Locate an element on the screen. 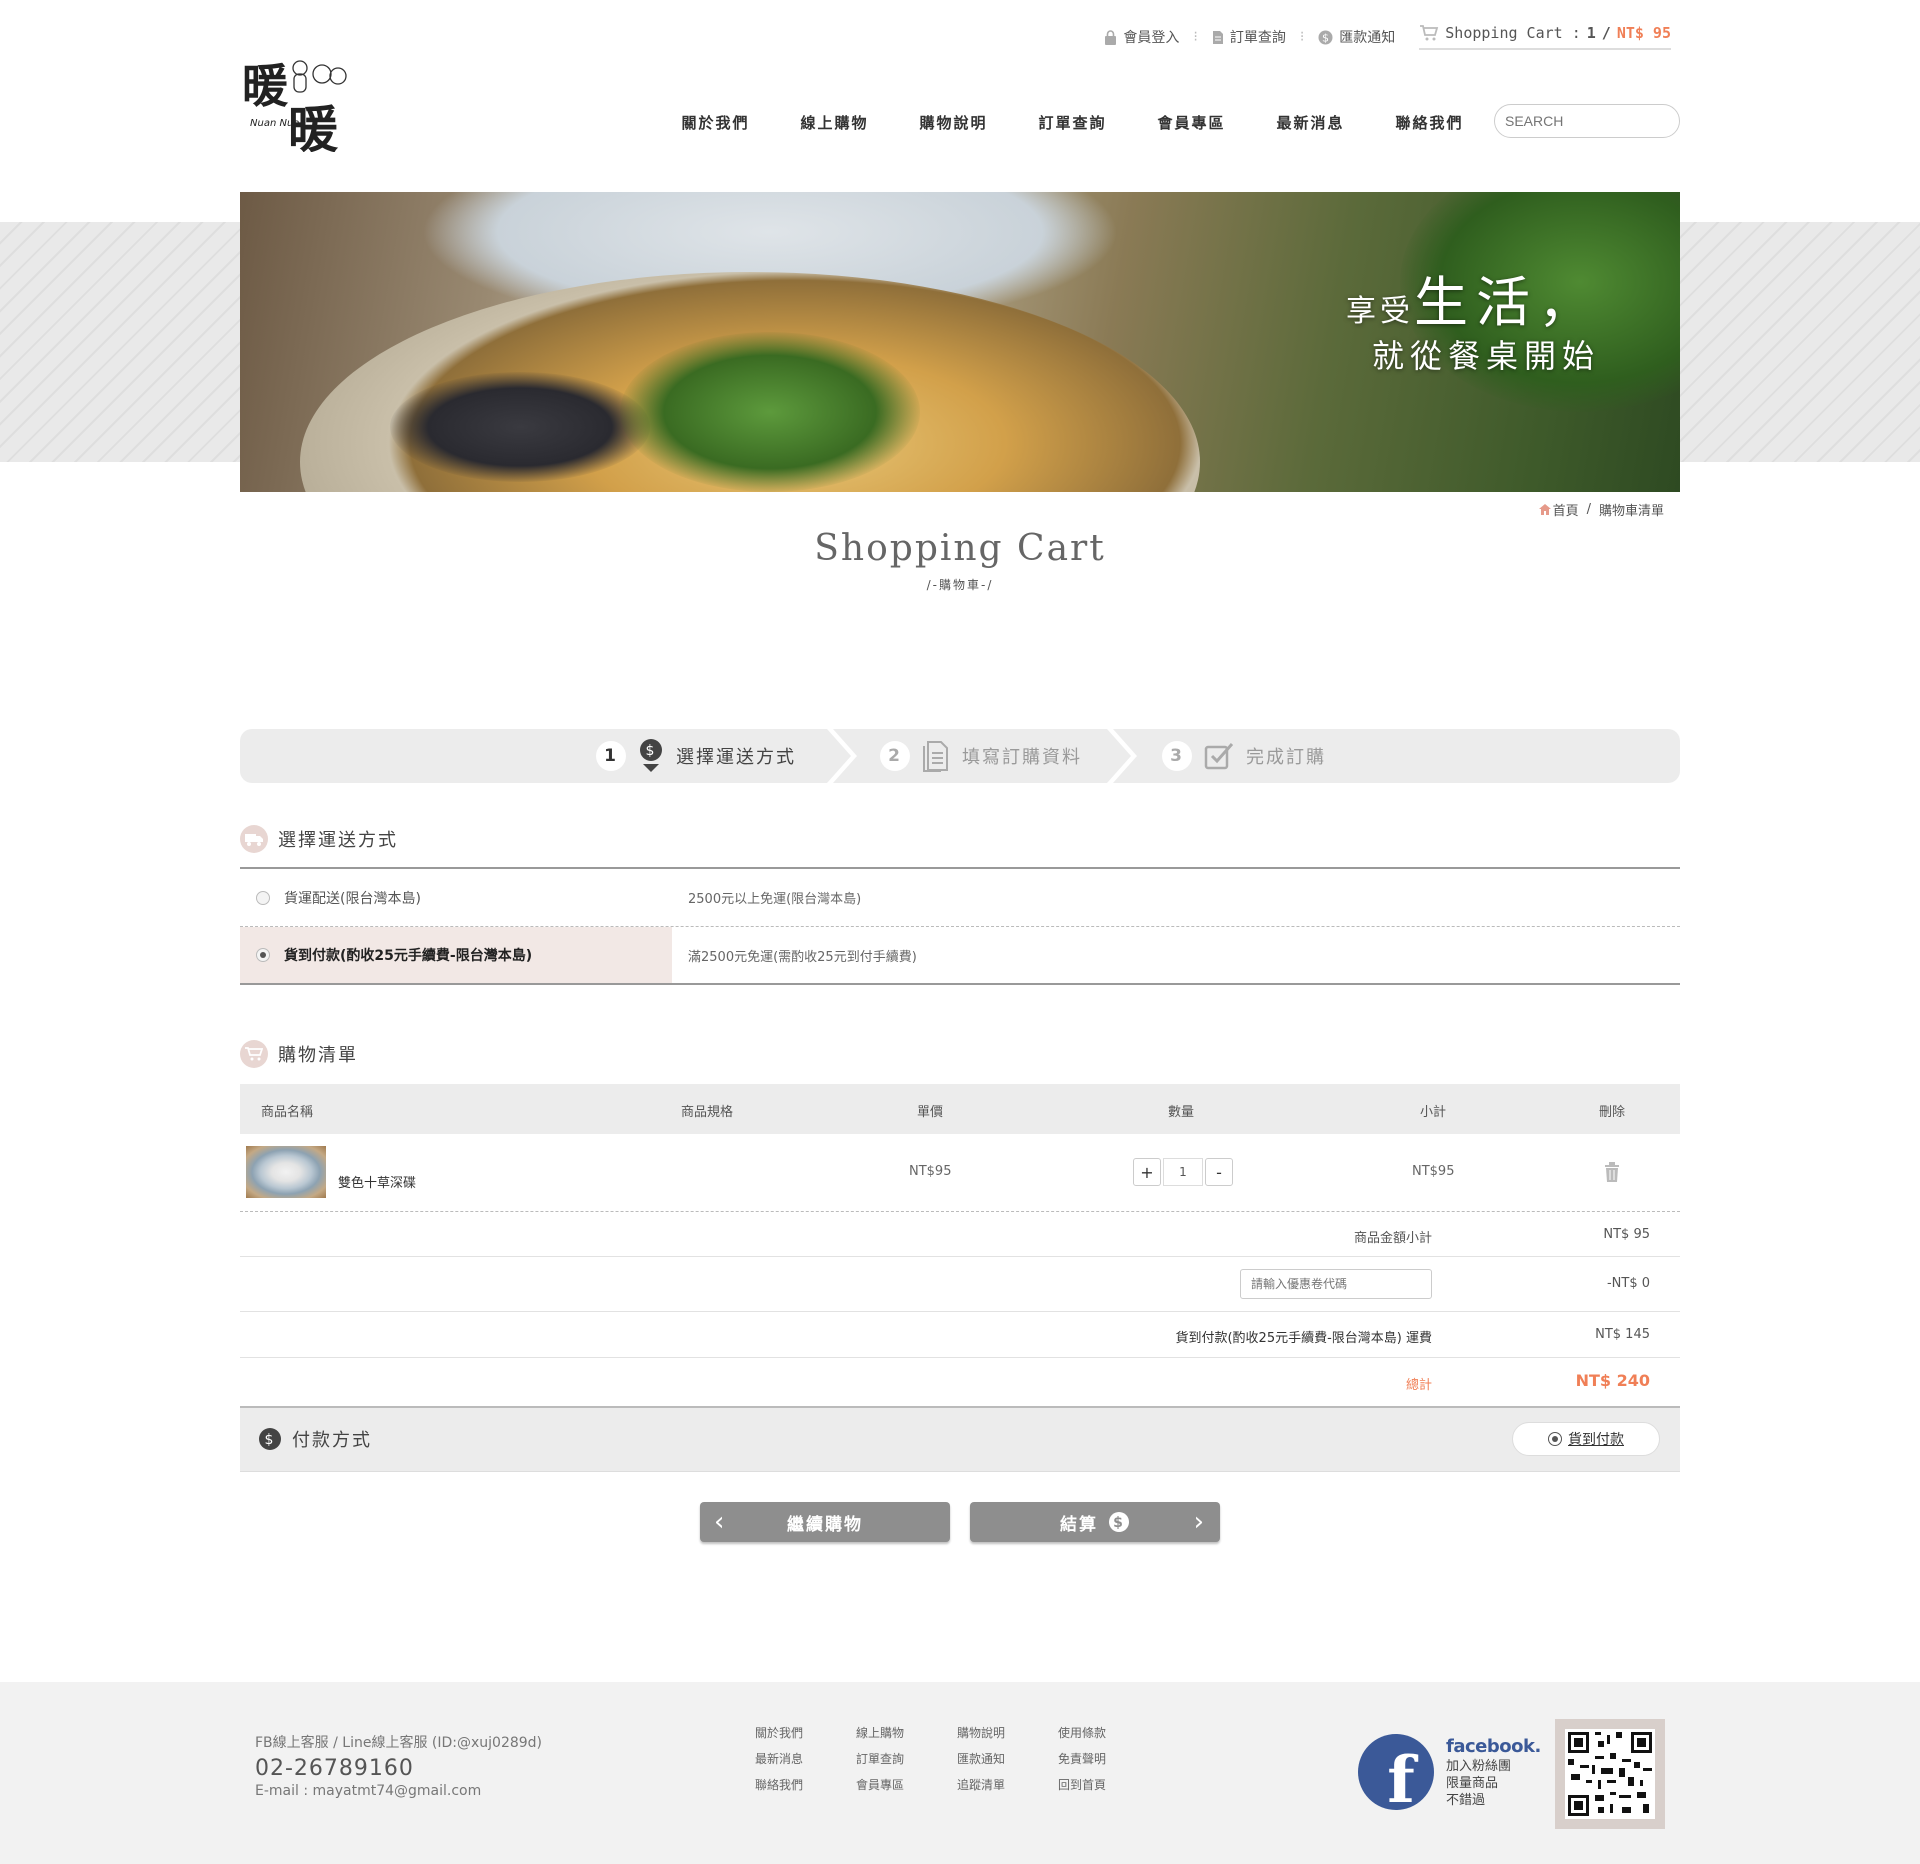 The height and width of the screenshot is (1864, 1920). cart-section-header: 購物清單 is located at coordinates (299, 1054).